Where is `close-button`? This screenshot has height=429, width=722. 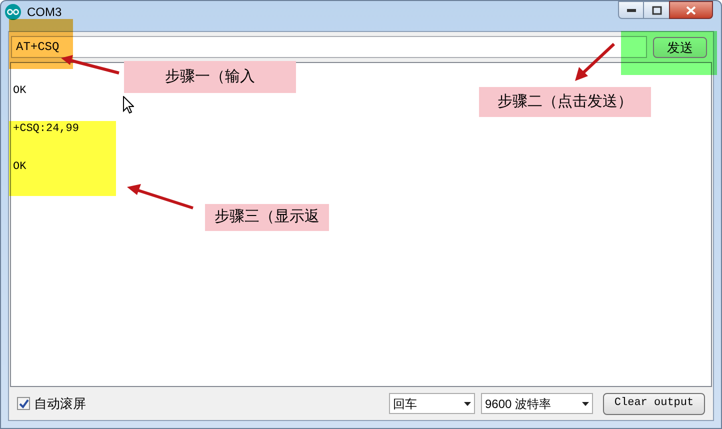
close-button is located at coordinates (691, 10).